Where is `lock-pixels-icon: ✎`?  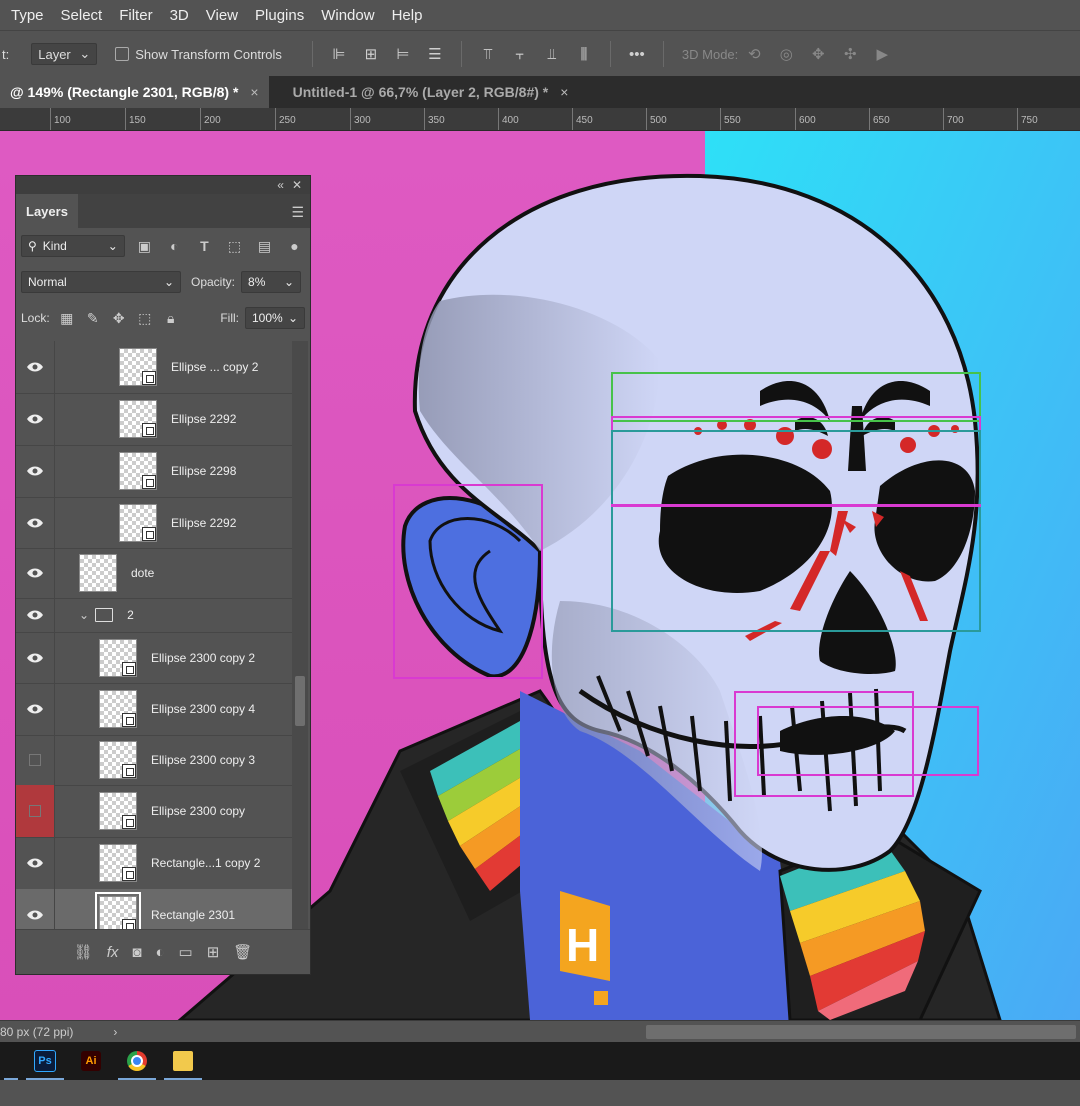 lock-pixels-icon: ✎ is located at coordinates (93, 318).